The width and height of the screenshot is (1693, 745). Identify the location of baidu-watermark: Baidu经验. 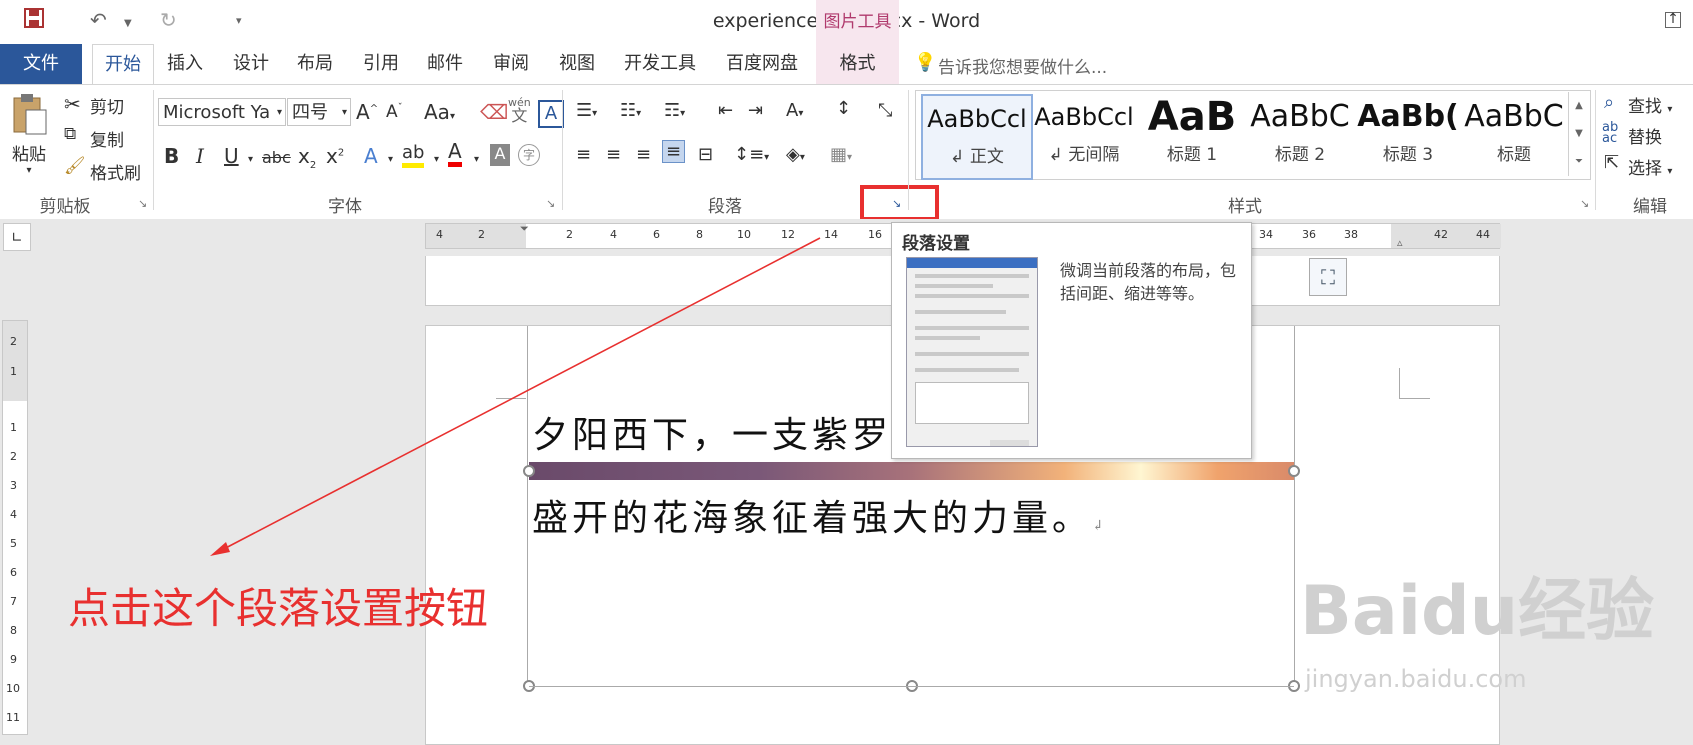
(1477, 611).